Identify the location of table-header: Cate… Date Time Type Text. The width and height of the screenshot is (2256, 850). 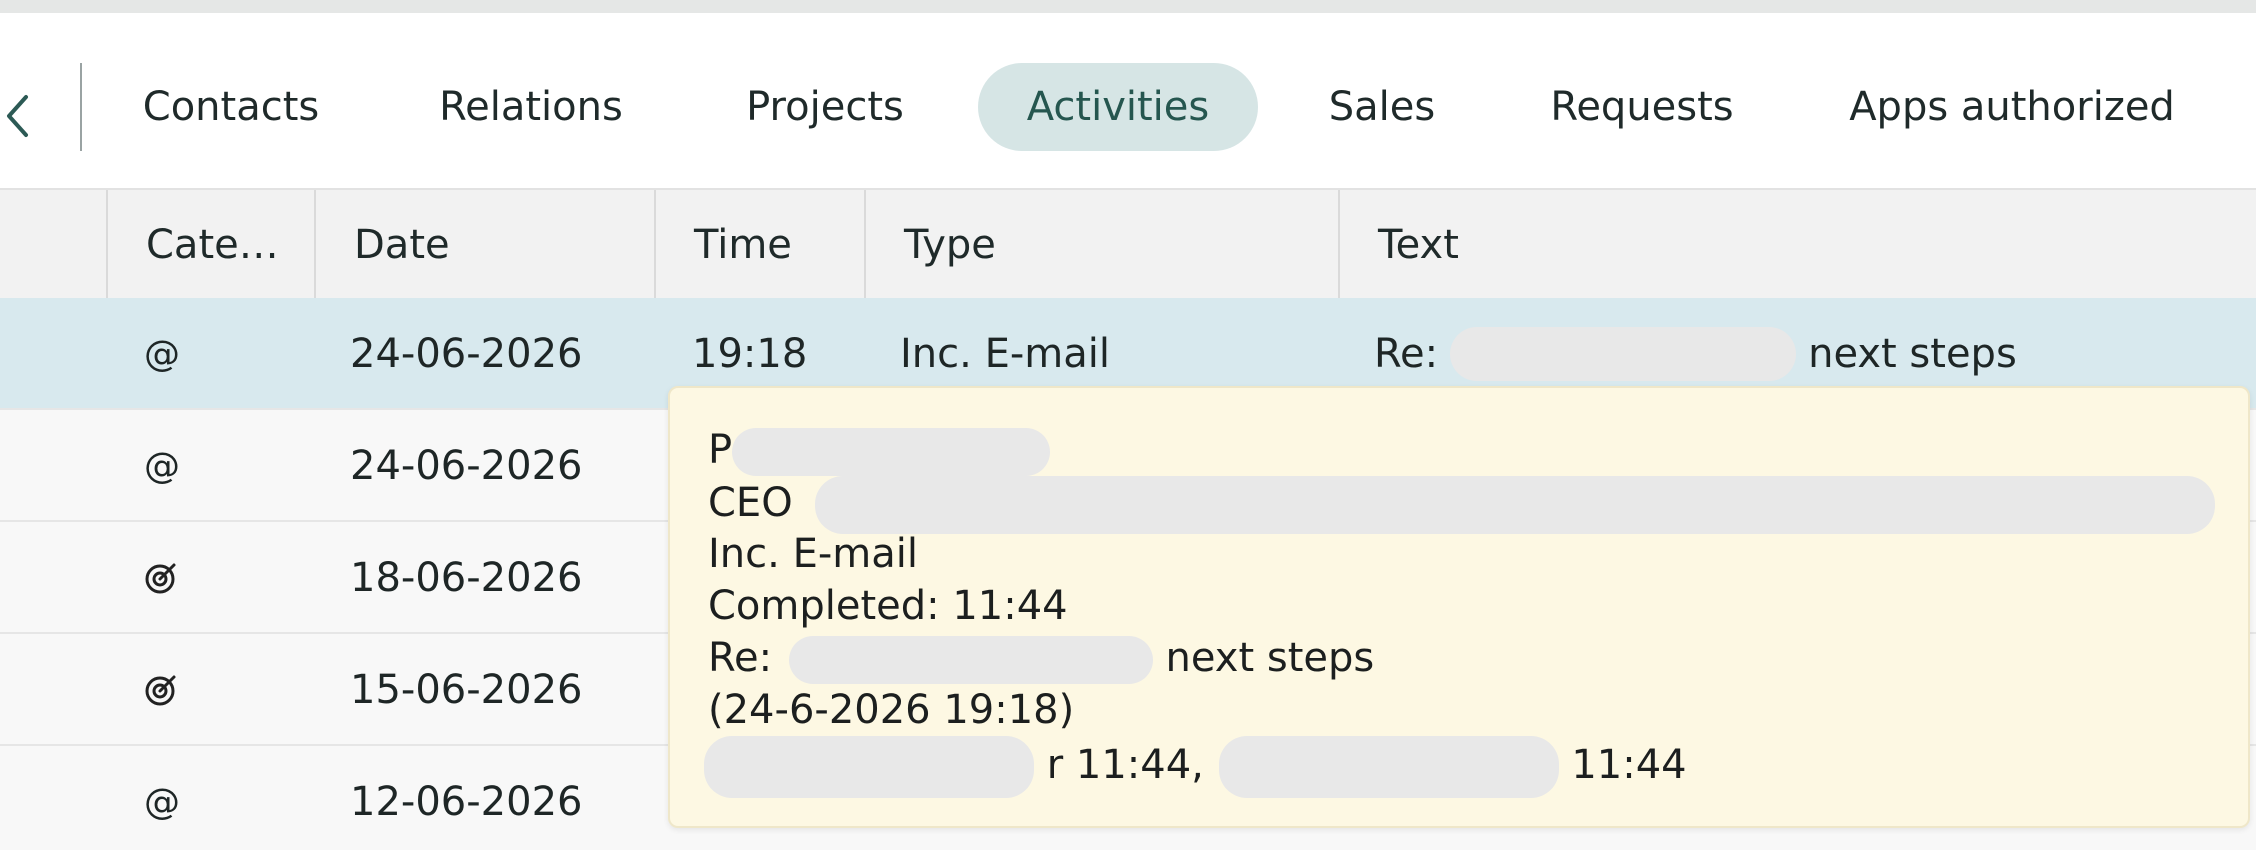
(1128, 244).